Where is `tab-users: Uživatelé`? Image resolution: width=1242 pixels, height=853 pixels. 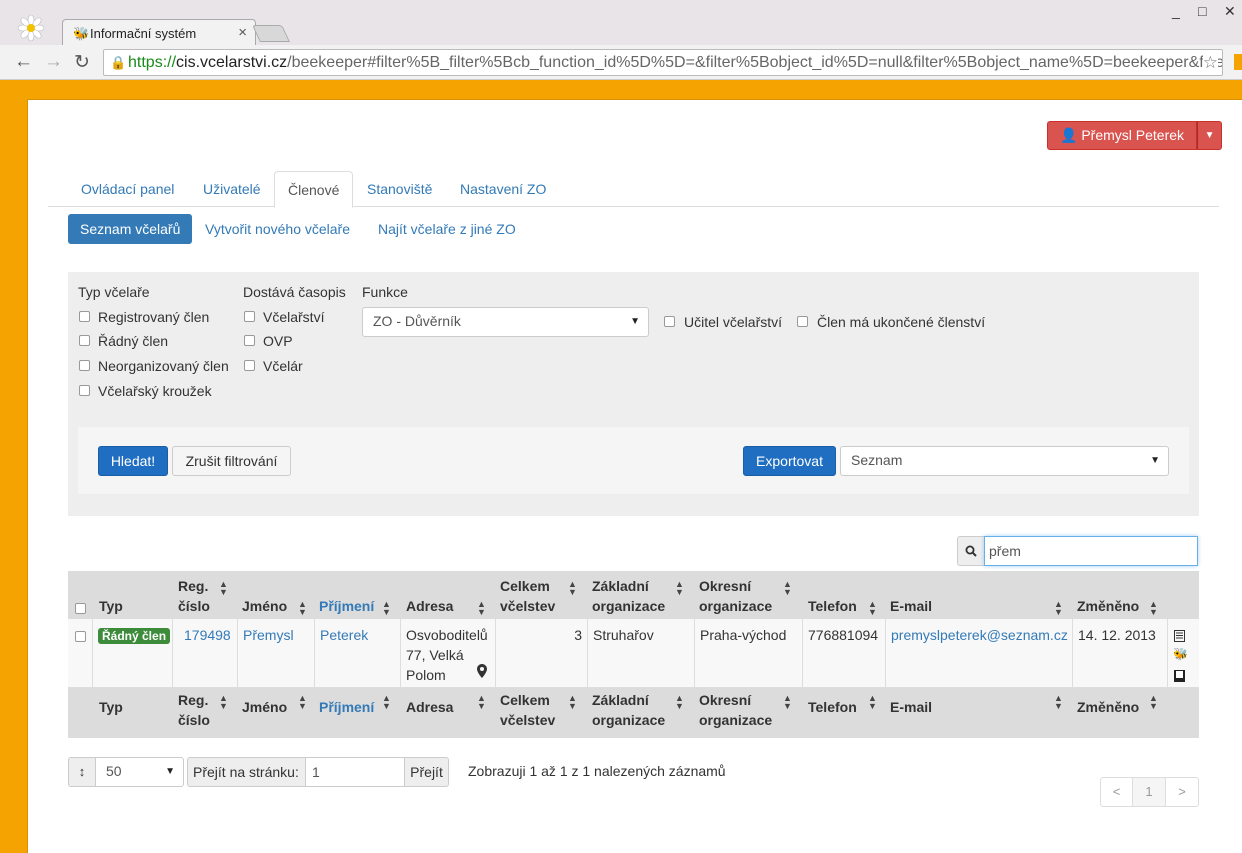
tab-users: Uživatelé is located at coordinates (232, 189).